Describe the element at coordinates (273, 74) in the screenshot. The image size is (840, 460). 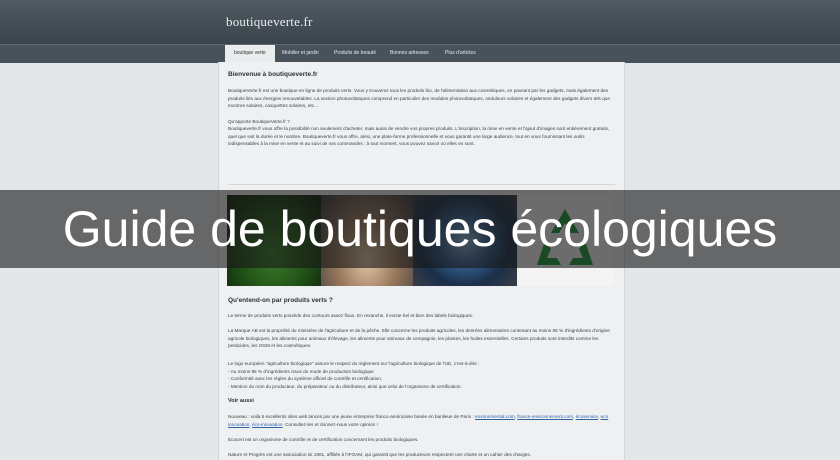
I see `welcome-heading: Bienvenue à boutiqueverte.fr` at that location.